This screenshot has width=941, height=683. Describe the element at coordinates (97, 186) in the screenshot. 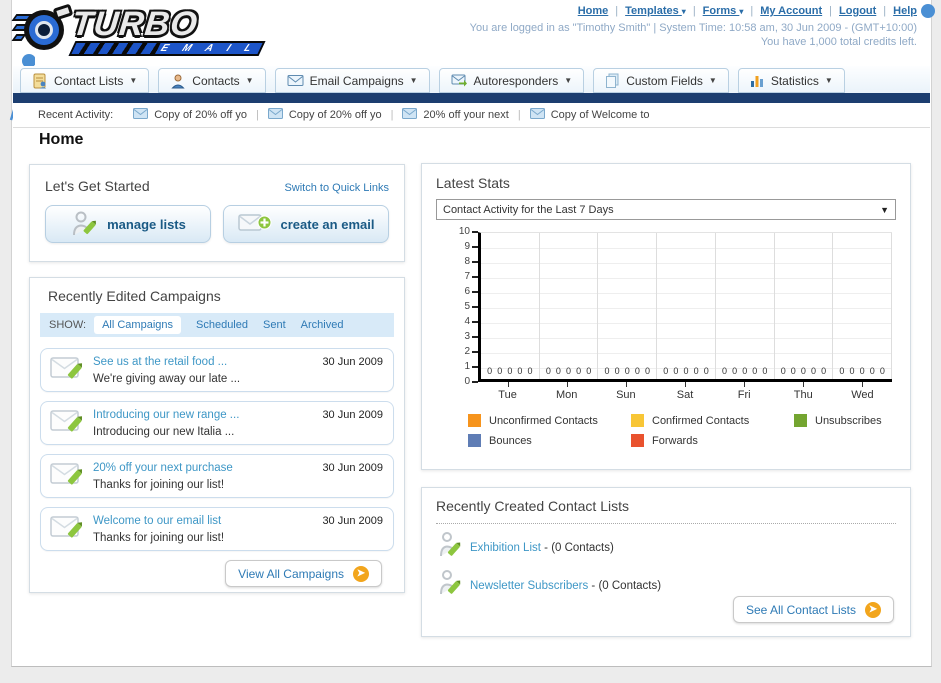

I see `get-started-title: Let's Get Started` at that location.